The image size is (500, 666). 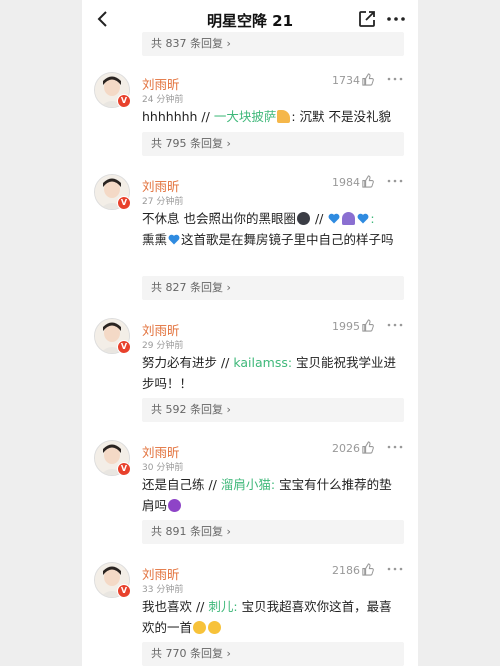 I want to click on comment-time: 33 分钟前, so click(x=163, y=590).